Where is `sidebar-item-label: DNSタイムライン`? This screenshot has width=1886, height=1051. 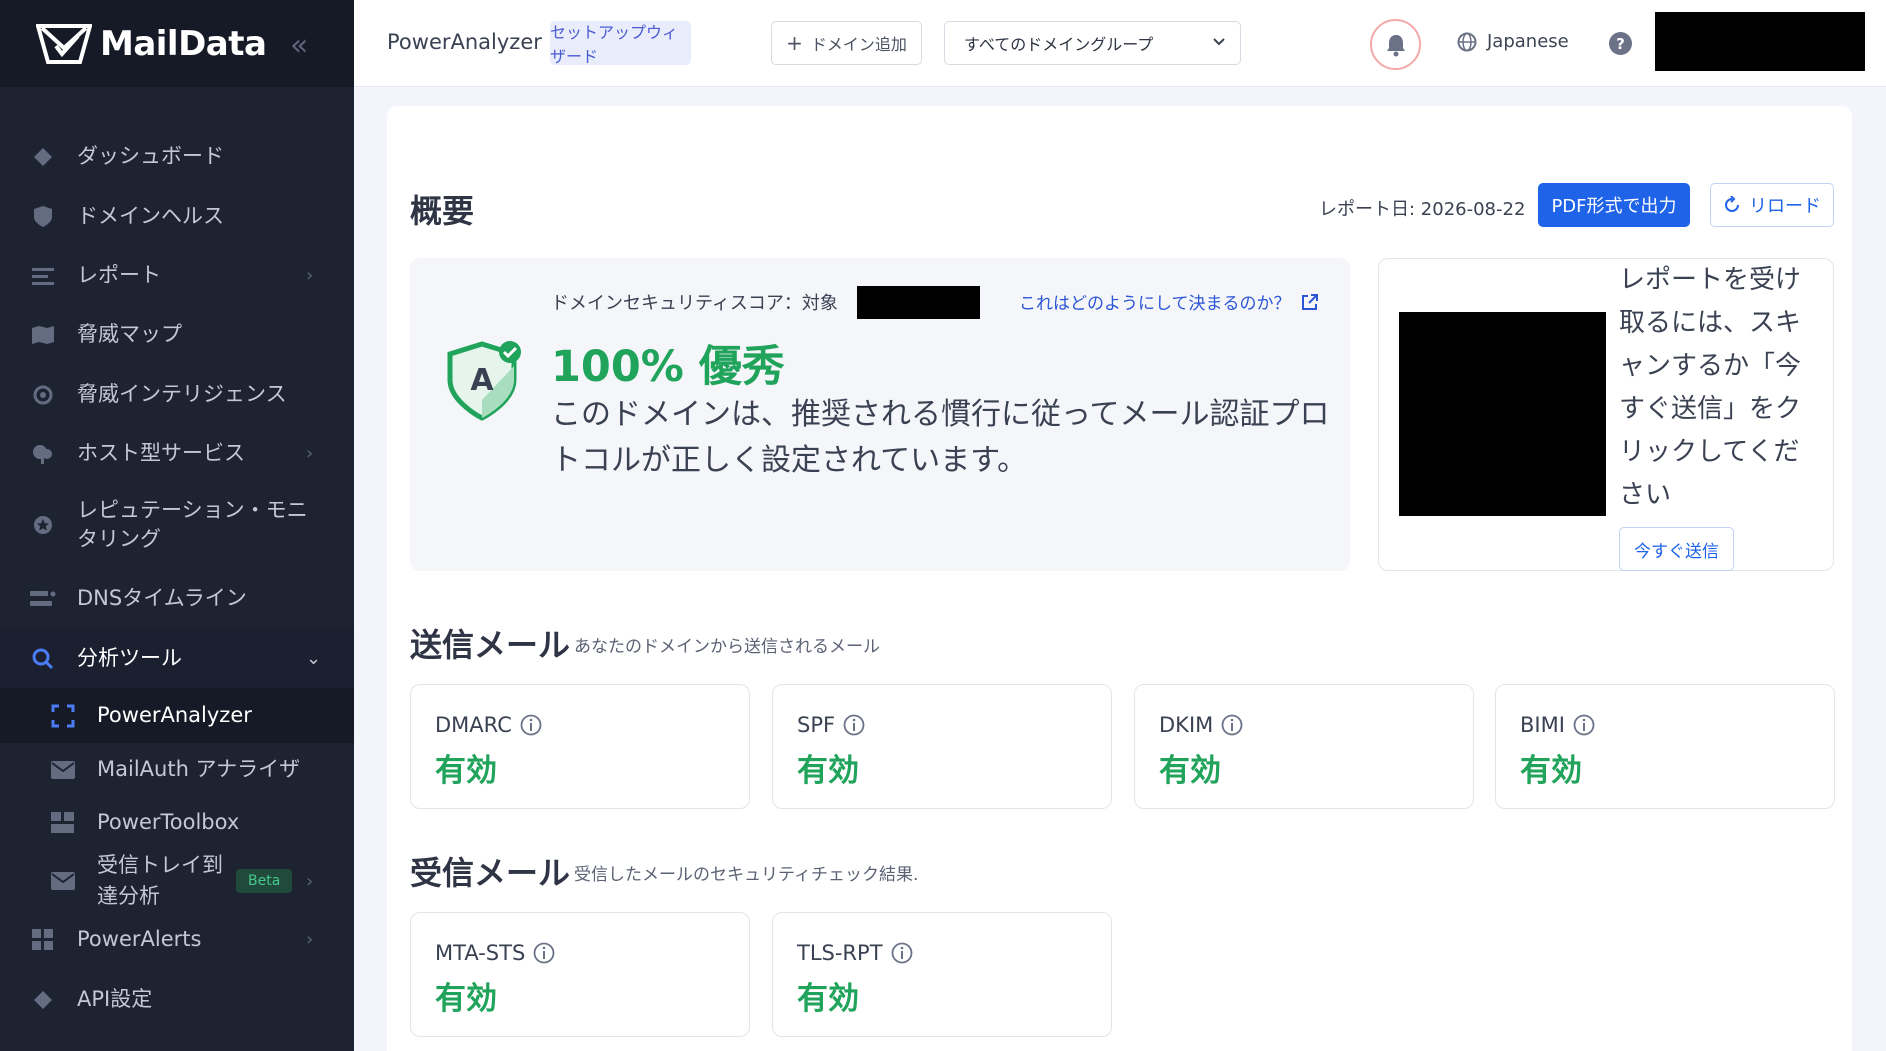
sidebar-item-label: DNSタイムライン is located at coordinates (162, 598).